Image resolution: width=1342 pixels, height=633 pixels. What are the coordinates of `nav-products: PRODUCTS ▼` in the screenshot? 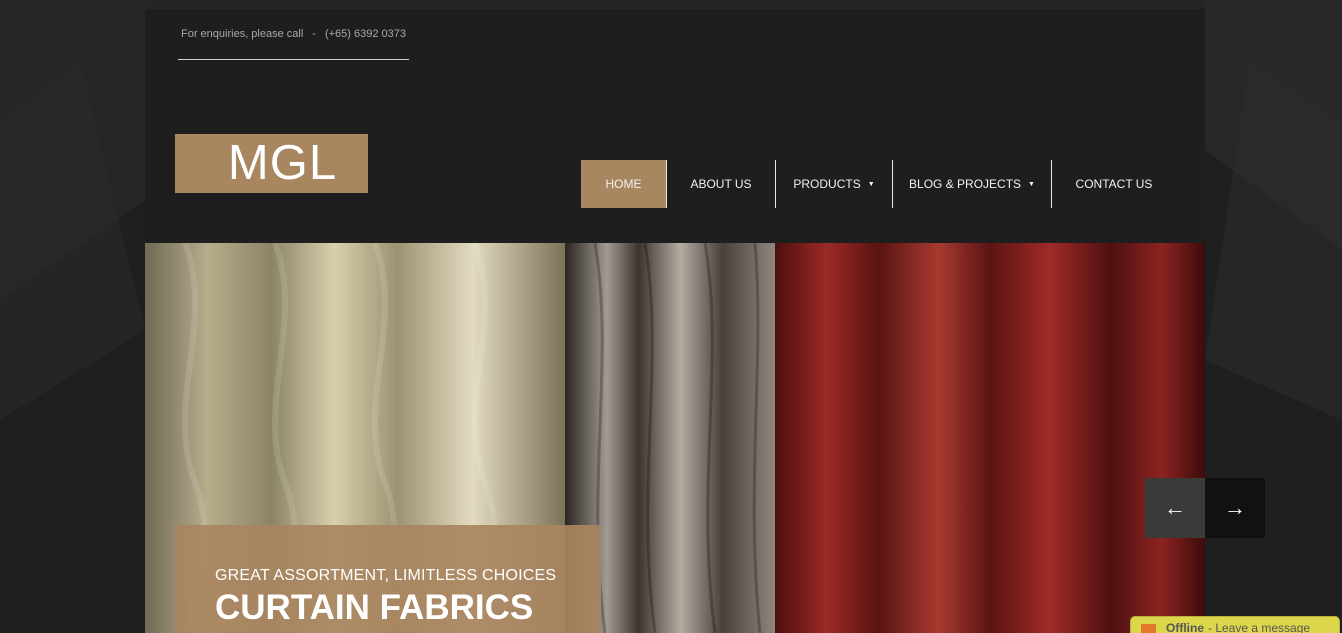 It's located at (834, 184).